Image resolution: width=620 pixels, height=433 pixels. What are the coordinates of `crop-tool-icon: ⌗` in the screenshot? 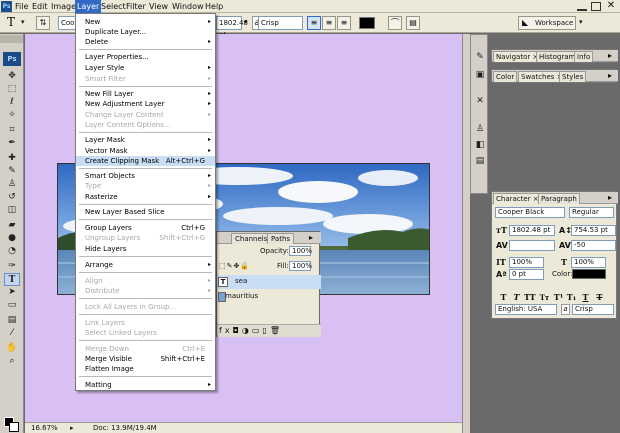 It's located at (12, 130).